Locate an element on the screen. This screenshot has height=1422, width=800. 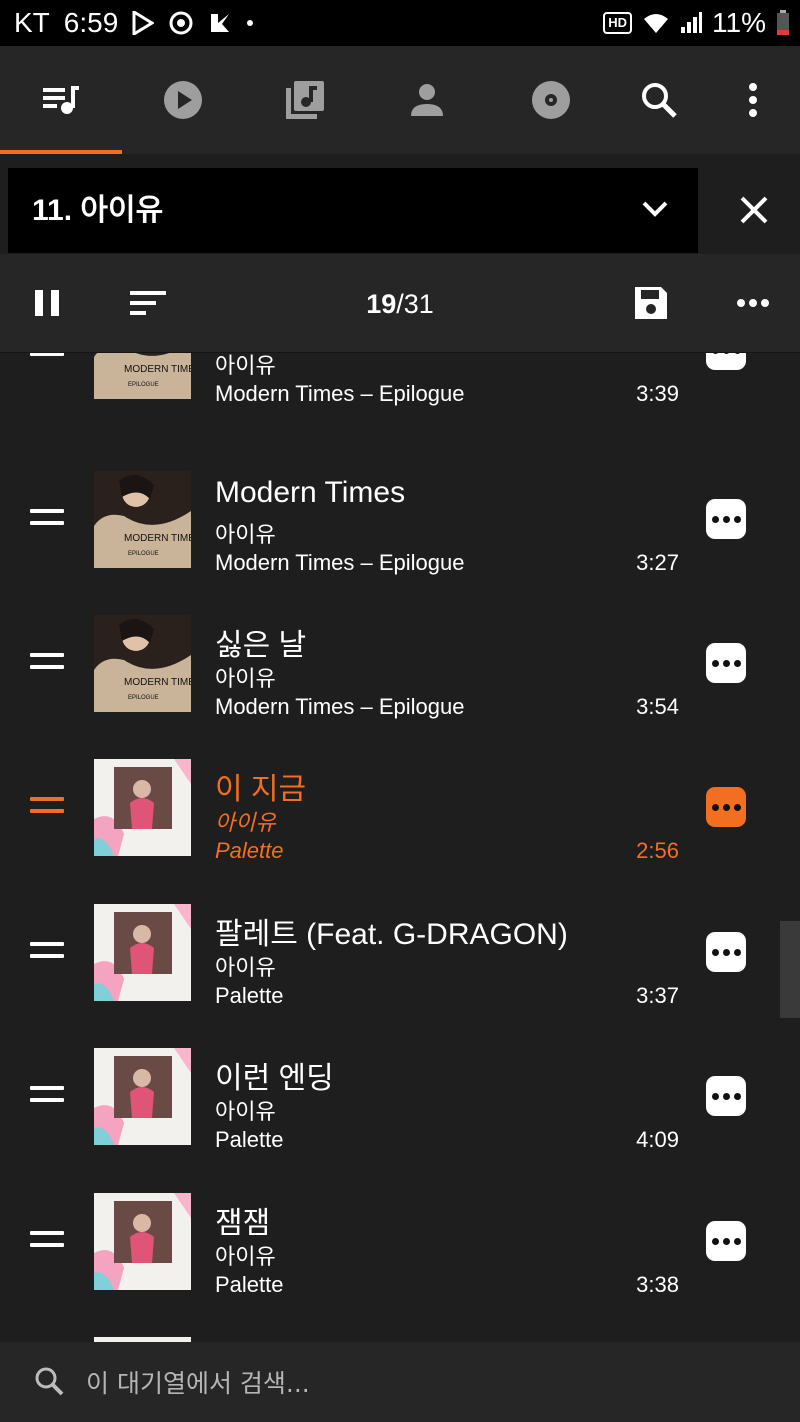
tab-albums is located at coordinates (551, 100).